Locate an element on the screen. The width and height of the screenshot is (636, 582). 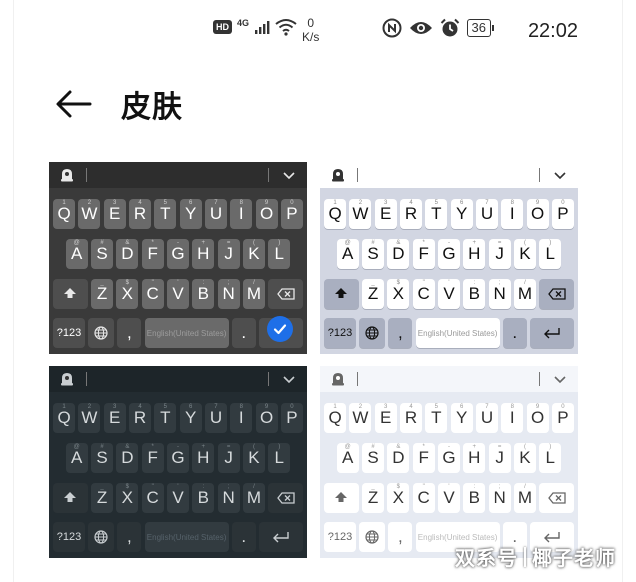
key-n: ; N is located at coordinates (228, 294).